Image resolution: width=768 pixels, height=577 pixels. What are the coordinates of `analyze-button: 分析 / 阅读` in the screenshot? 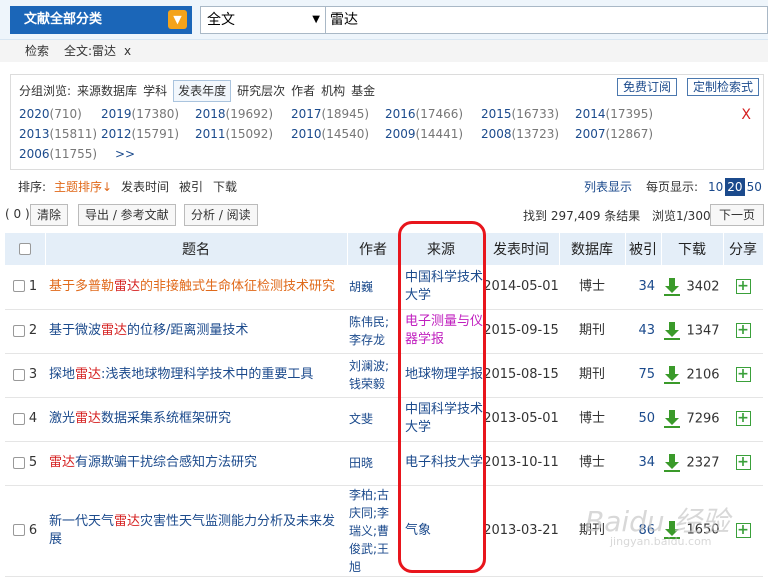 It's located at (221, 215).